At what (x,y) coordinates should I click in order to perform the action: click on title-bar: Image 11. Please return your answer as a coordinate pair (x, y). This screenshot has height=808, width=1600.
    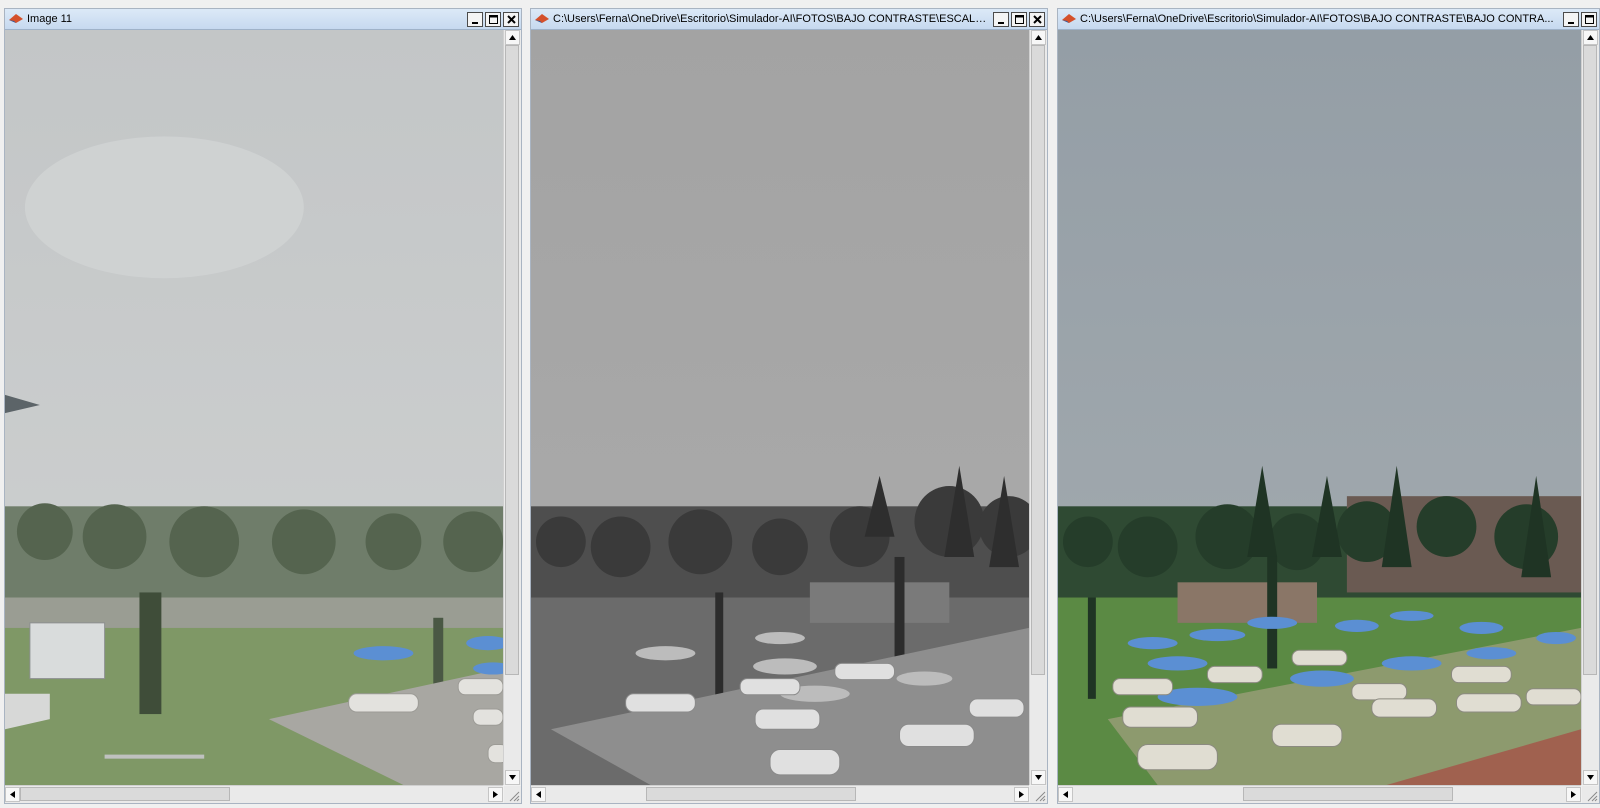
    Looking at the image, I should click on (263, 19).